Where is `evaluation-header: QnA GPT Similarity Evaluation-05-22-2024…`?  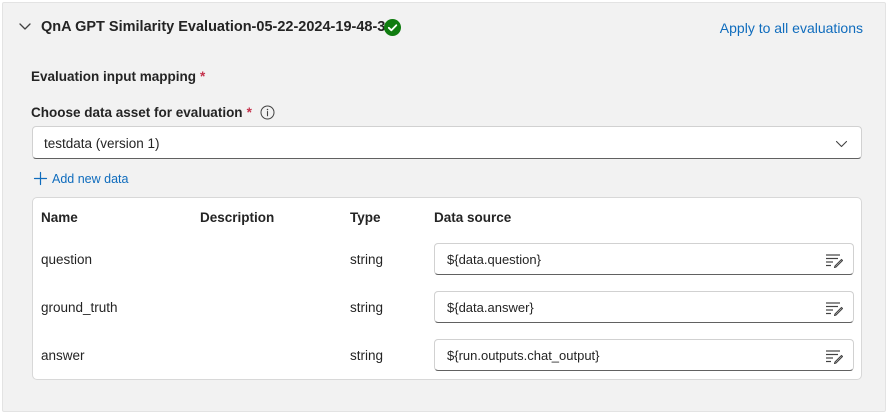 evaluation-header: QnA GPT Similarity Evaluation-05-22-2024… is located at coordinates (444, 28).